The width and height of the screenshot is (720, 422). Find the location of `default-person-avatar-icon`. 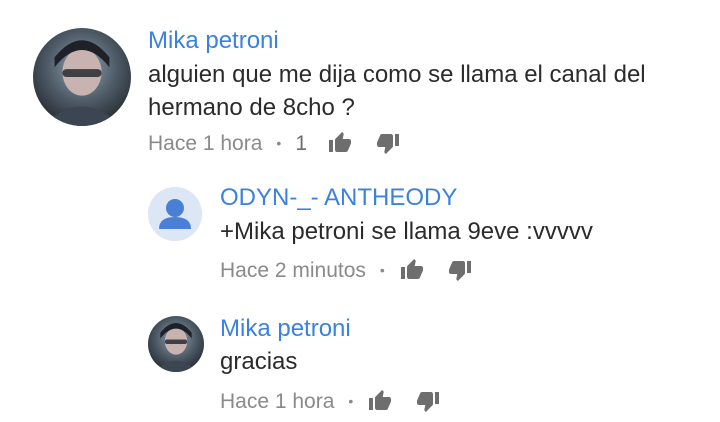

default-person-avatar-icon is located at coordinates (175, 214).